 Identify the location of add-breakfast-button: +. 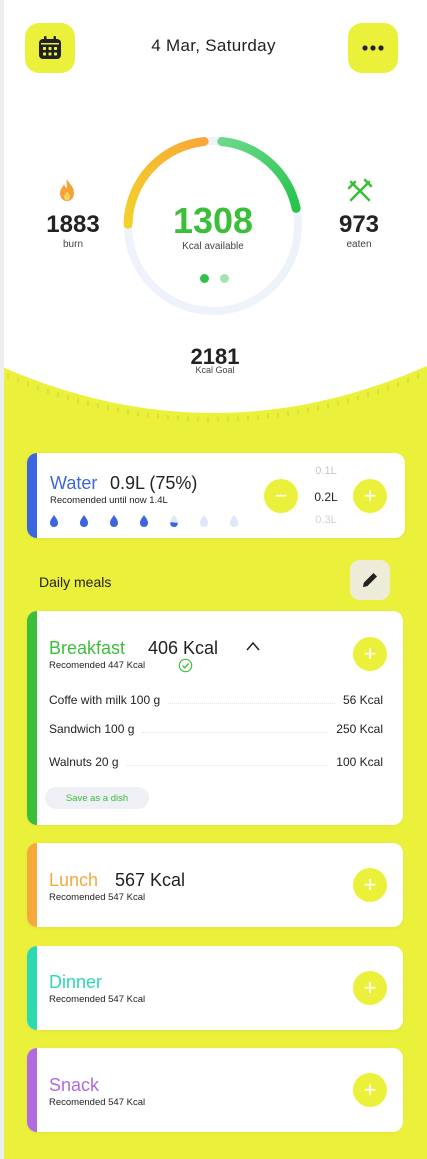
(370, 654).